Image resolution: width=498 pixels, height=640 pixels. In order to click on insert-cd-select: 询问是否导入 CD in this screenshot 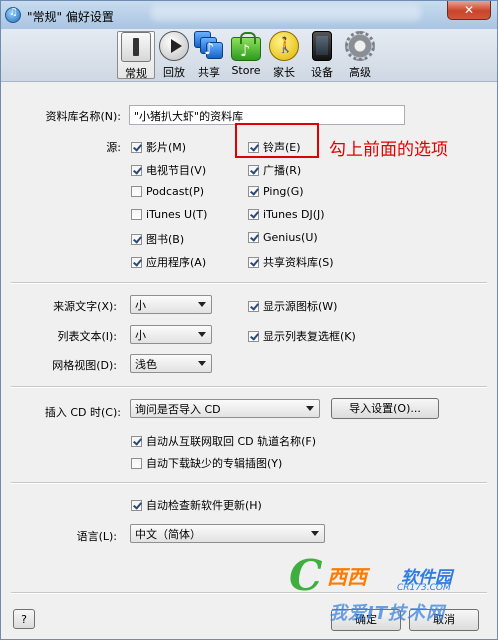, I will do `click(225, 408)`.